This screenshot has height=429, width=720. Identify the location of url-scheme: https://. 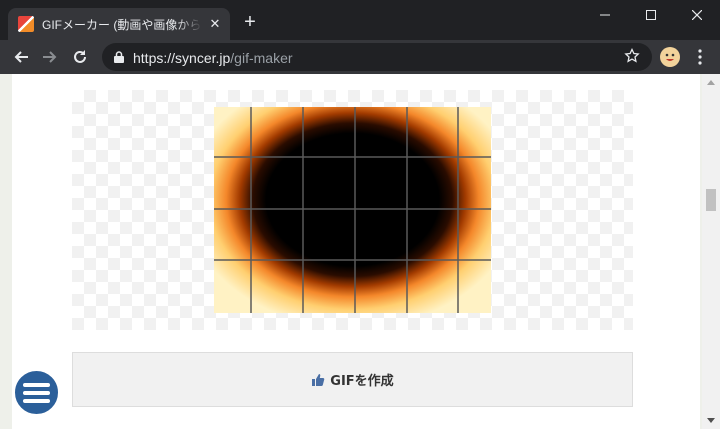
(154, 58).